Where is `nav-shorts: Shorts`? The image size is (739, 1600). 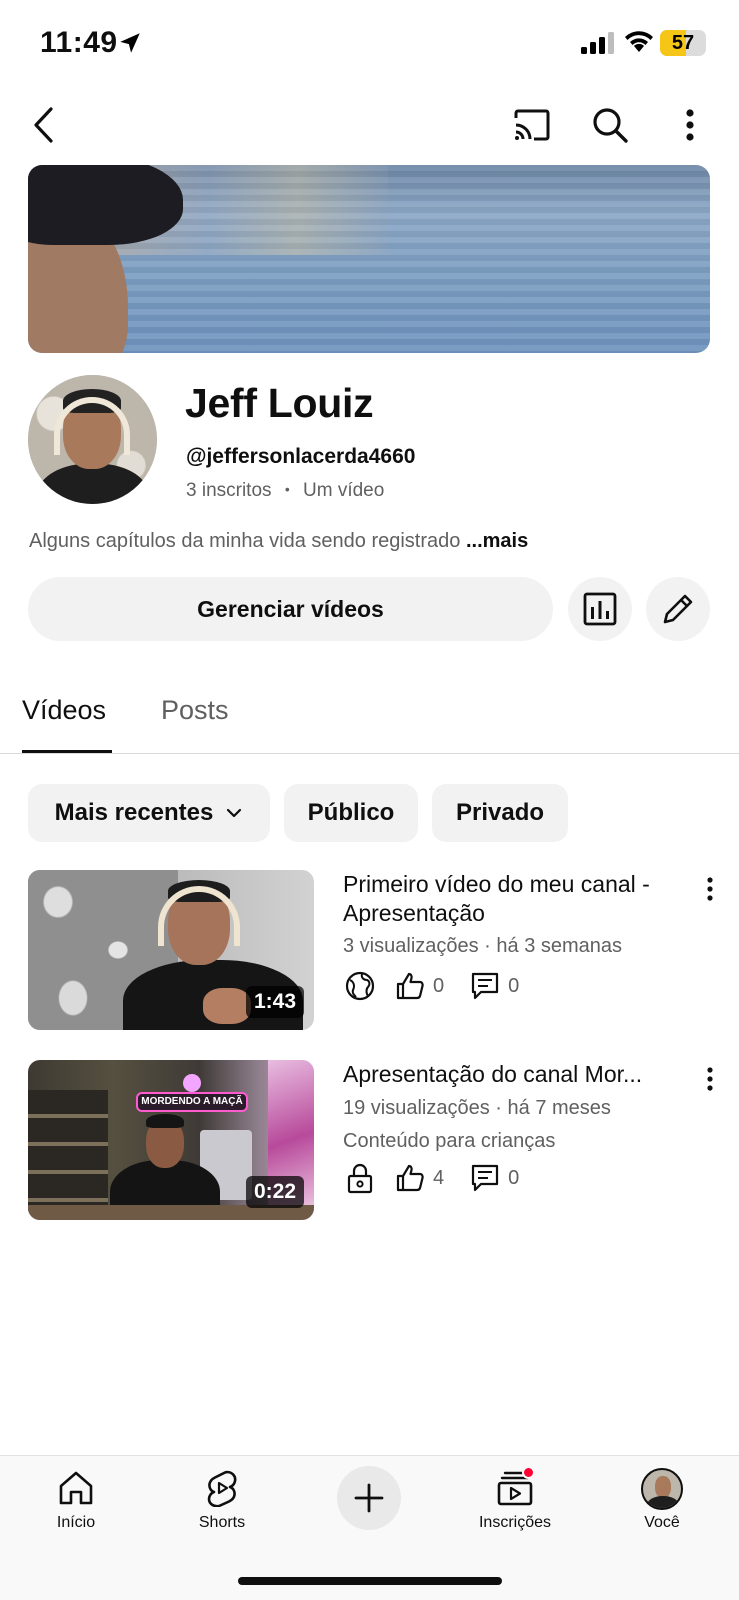
nav-shorts: Shorts is located at coordinates (222, 1500).